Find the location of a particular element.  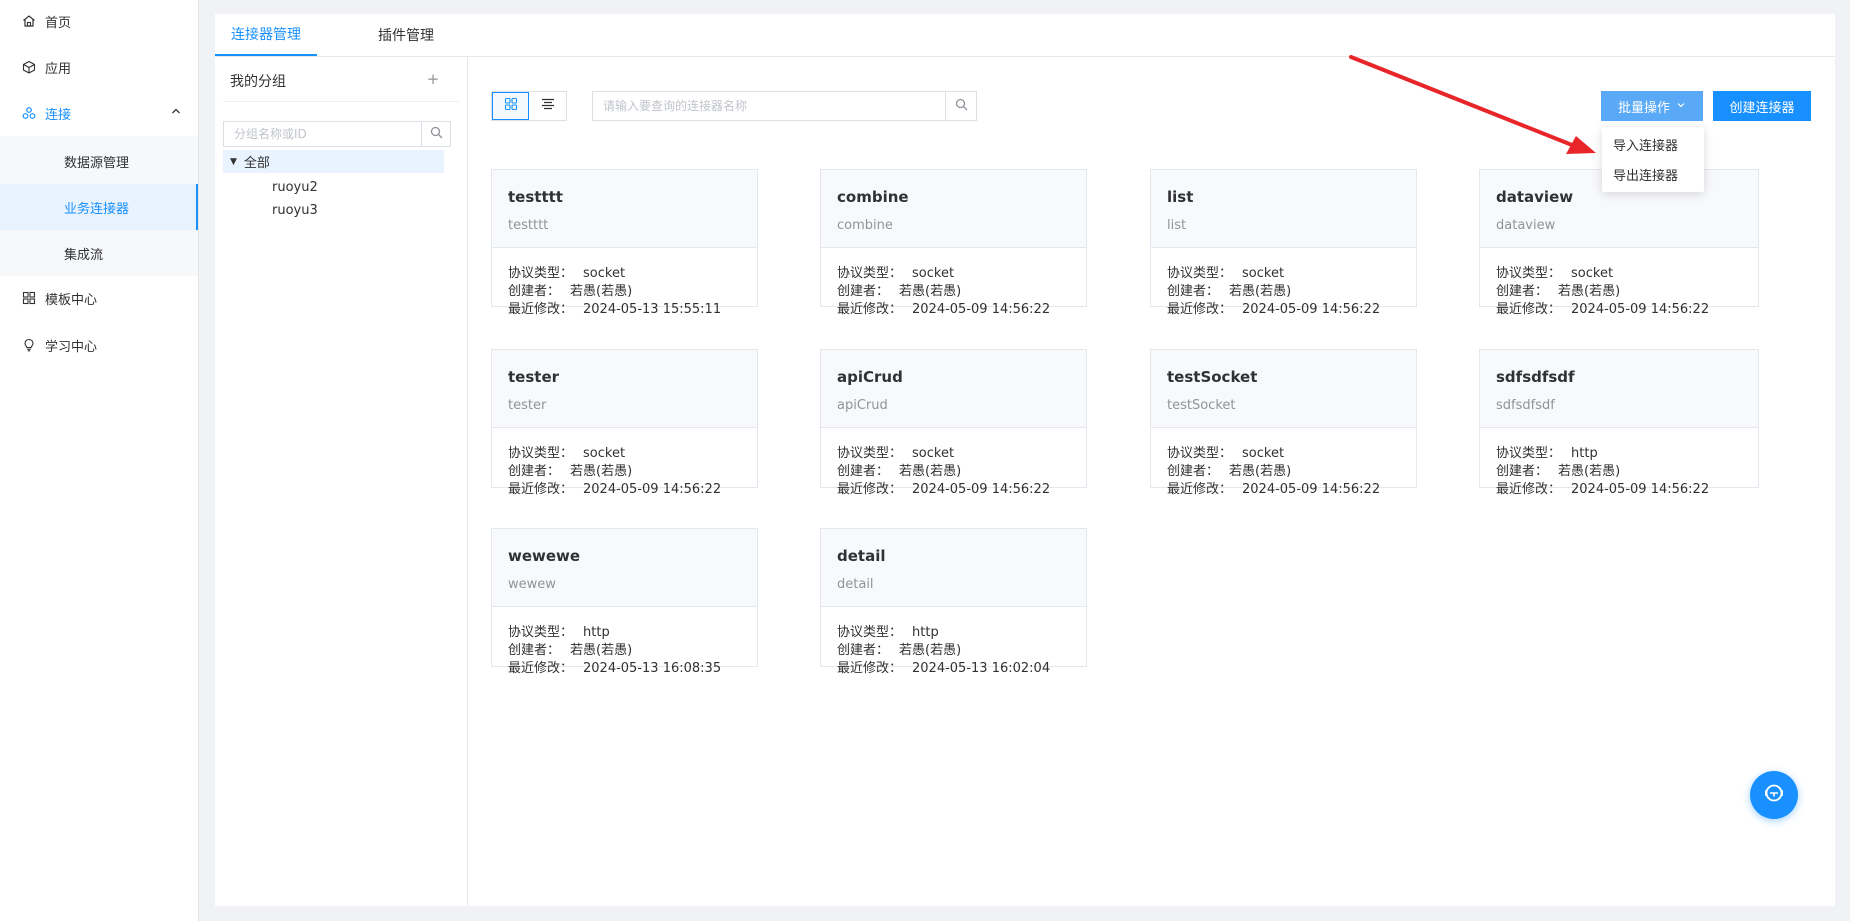

batch-operation-button: 批量操作 is located at coordinates (1652, 106).